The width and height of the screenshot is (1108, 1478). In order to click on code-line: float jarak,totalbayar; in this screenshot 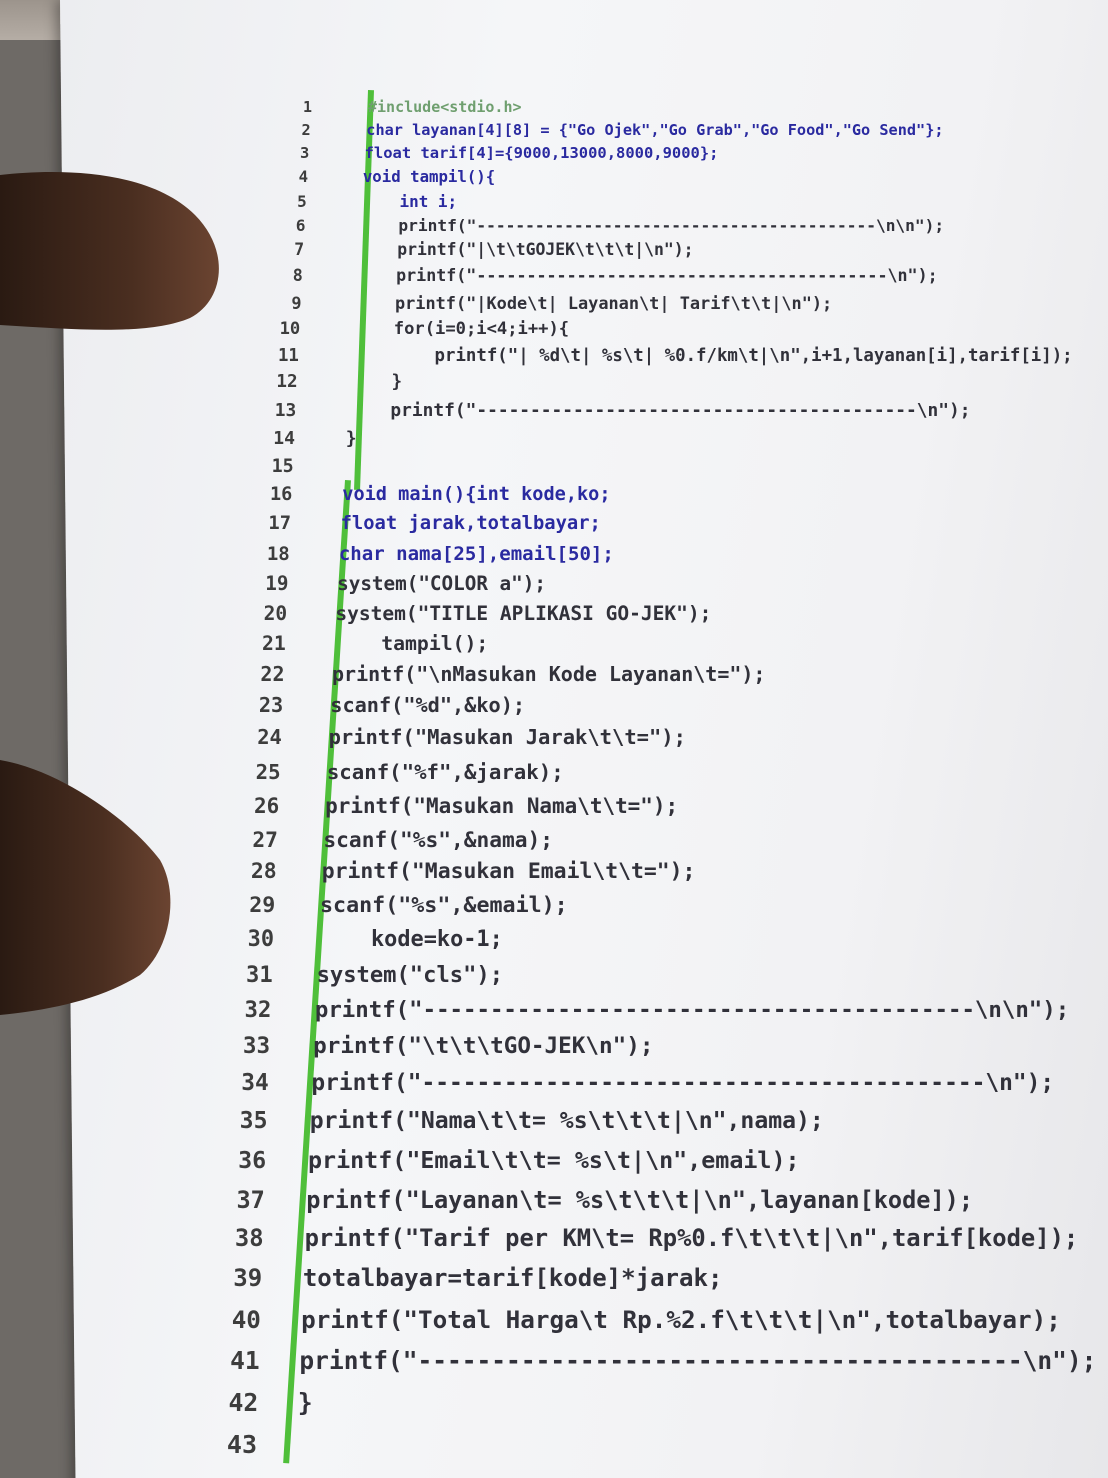, I will do `click(470, 523)`.